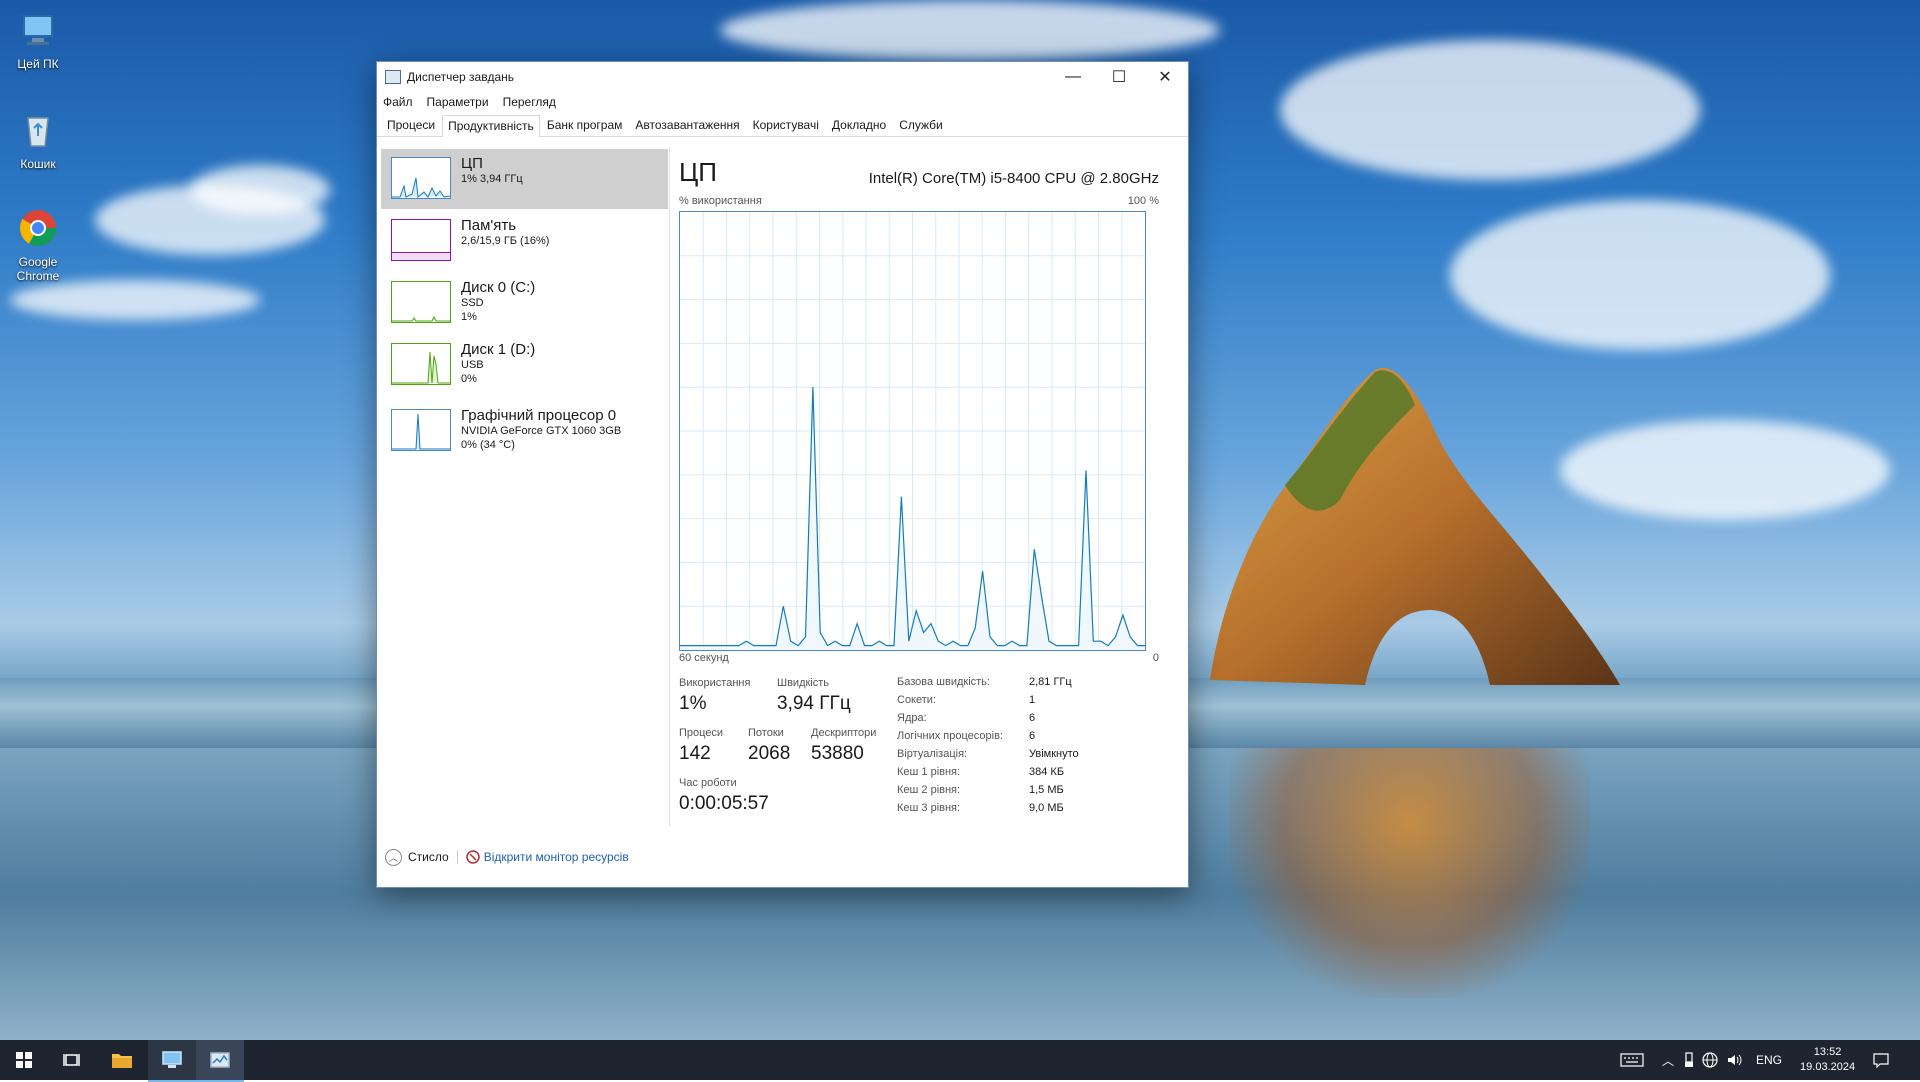 This screenshot has width=1920, height=1082. What do you see at coordinates (1143, 201) in the screenshot?
I see `graph-y-max: 100 %` at bounding box center [1143, 201].